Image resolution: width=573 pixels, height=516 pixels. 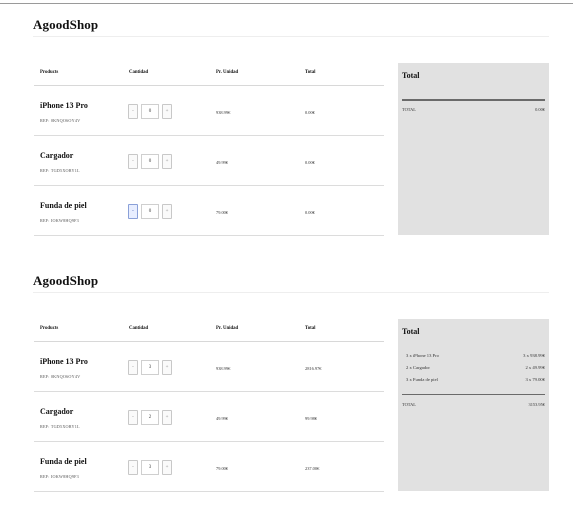 I want to click on summary-item-value: 3 x 938.99€, so click(x=534, y=355).